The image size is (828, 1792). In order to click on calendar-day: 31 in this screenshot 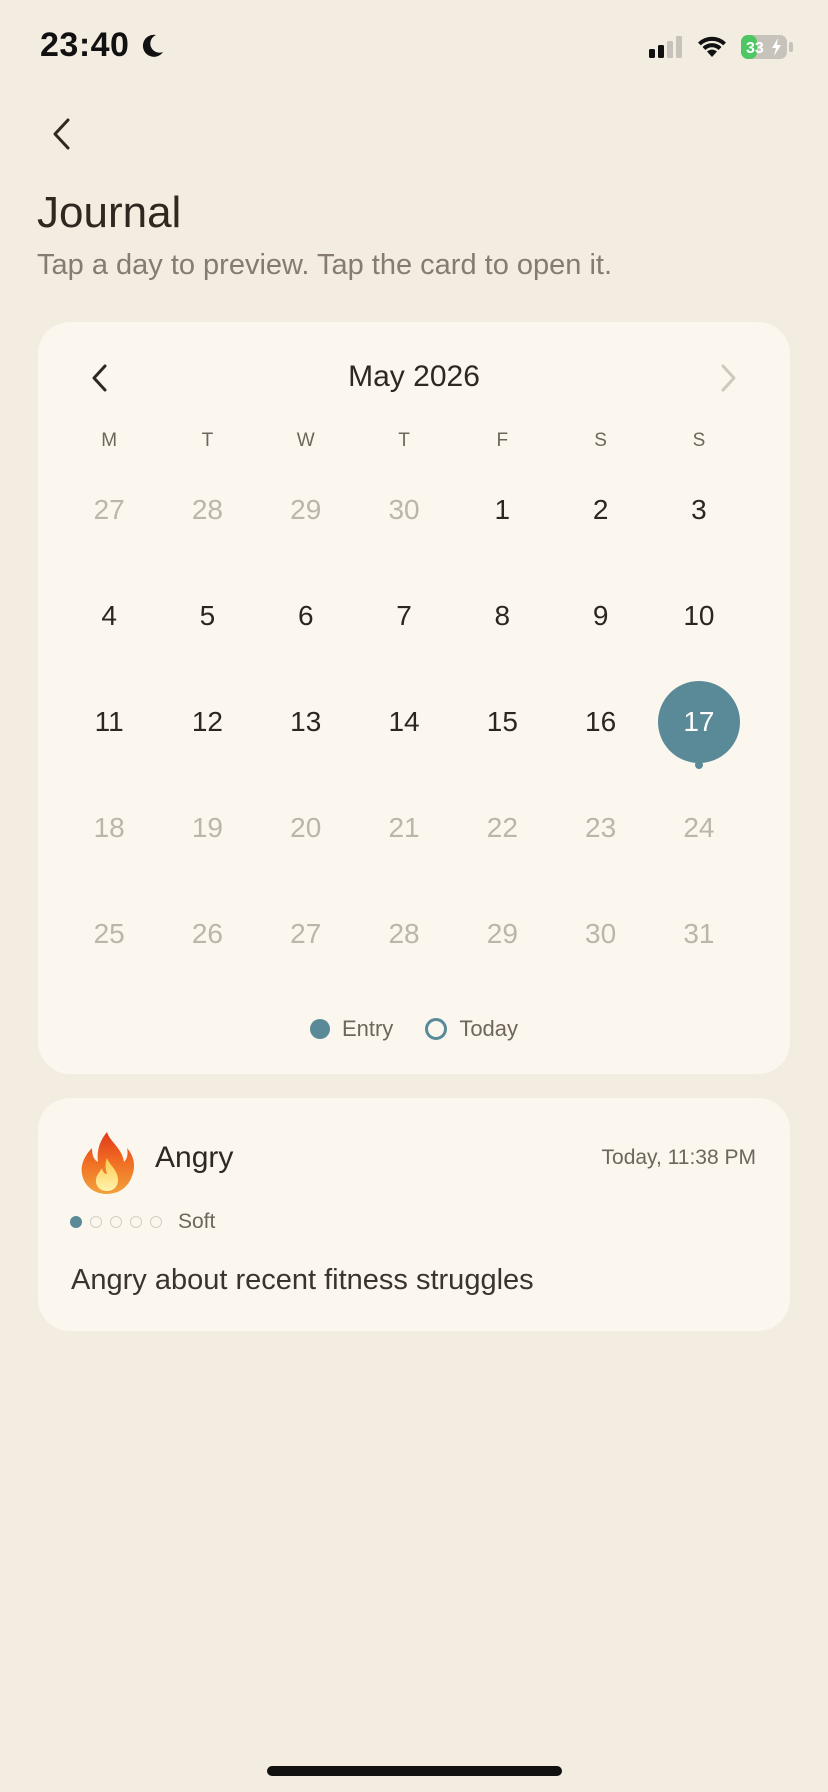, I will do `click(699, 934)`.